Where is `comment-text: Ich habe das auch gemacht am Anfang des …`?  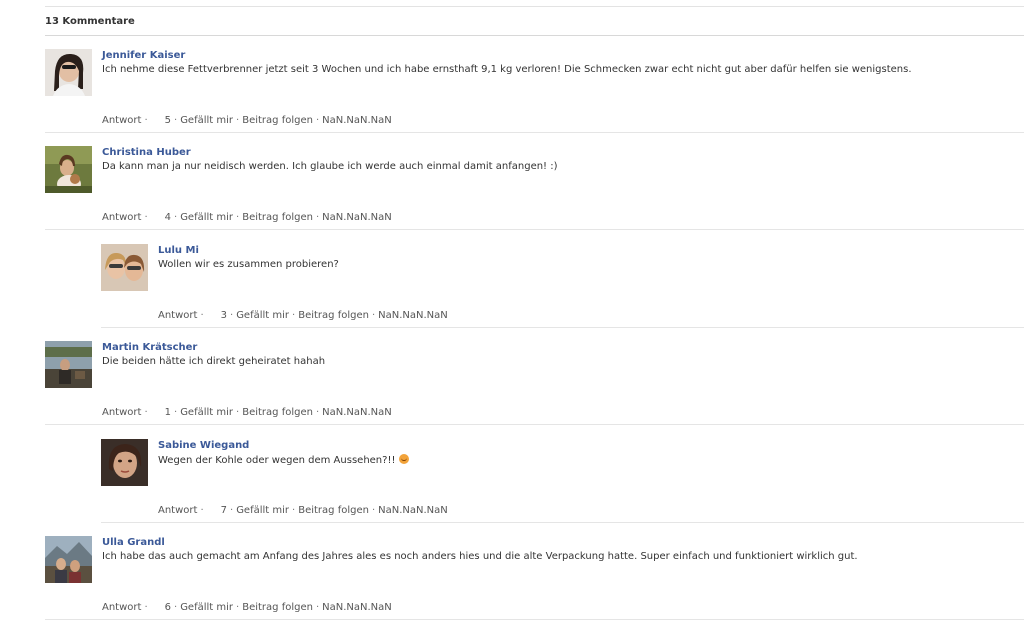 comment-text: Ich habe das auch gemacht am Anfang des … is located at coordinates (480, 556).